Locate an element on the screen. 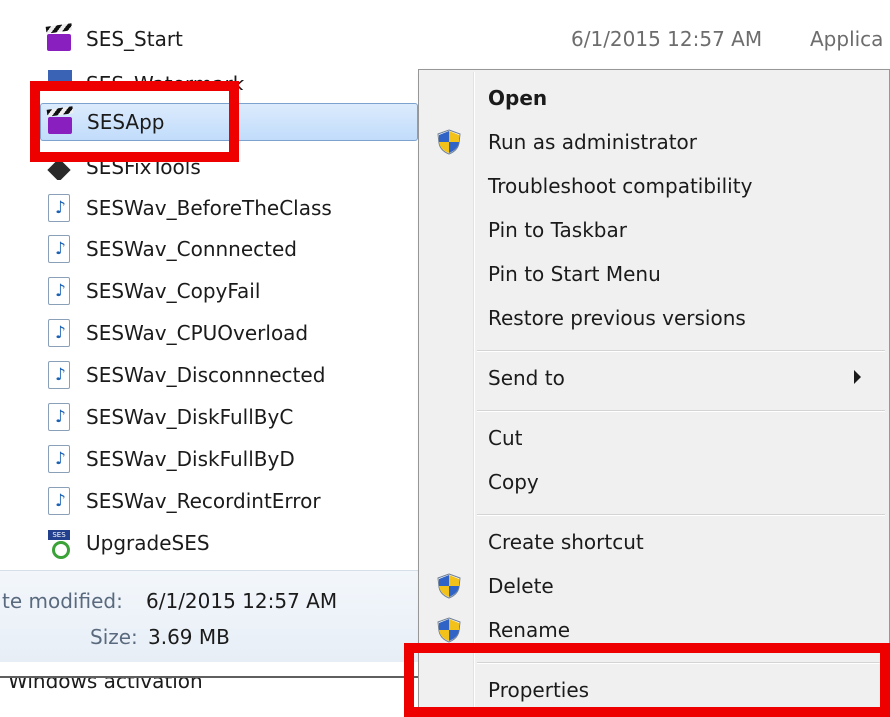  menu-item-label: Create shortcut is located at coordinates (566, 542).